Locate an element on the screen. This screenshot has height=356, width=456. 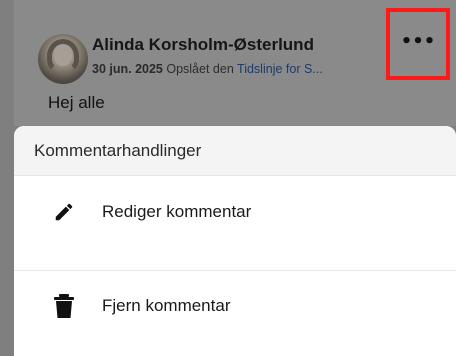
post-text: Hej alle is located at coordinates (76, 102).